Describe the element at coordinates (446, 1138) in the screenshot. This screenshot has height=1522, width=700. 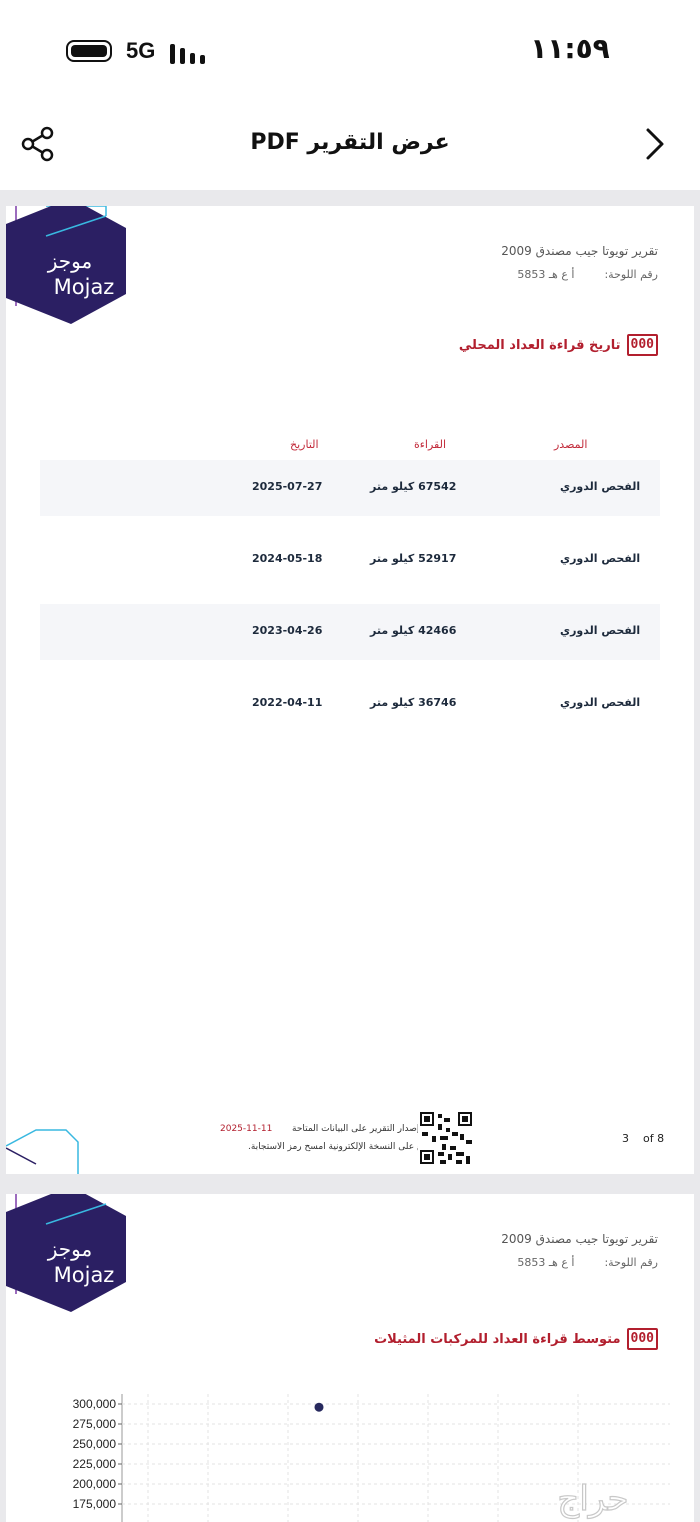
I see `qr-code-icon` at that location.